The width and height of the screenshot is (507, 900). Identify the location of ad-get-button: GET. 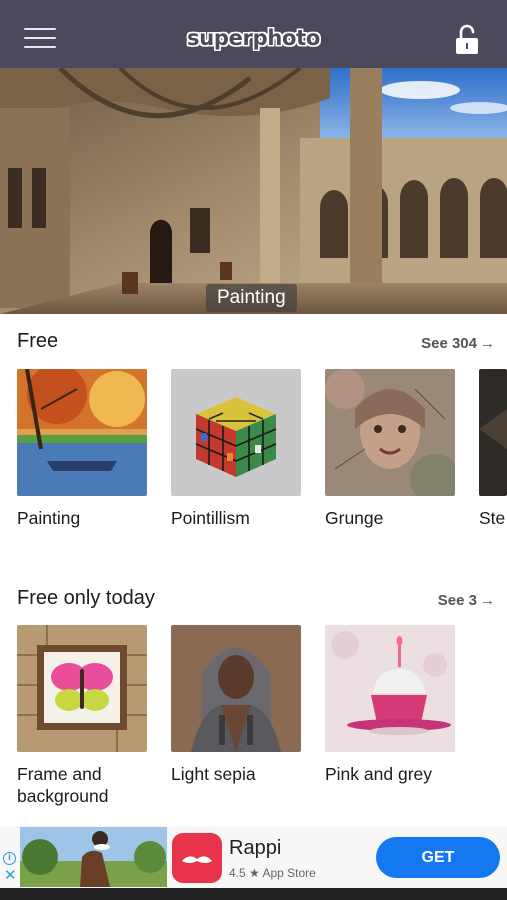
(438, 857).